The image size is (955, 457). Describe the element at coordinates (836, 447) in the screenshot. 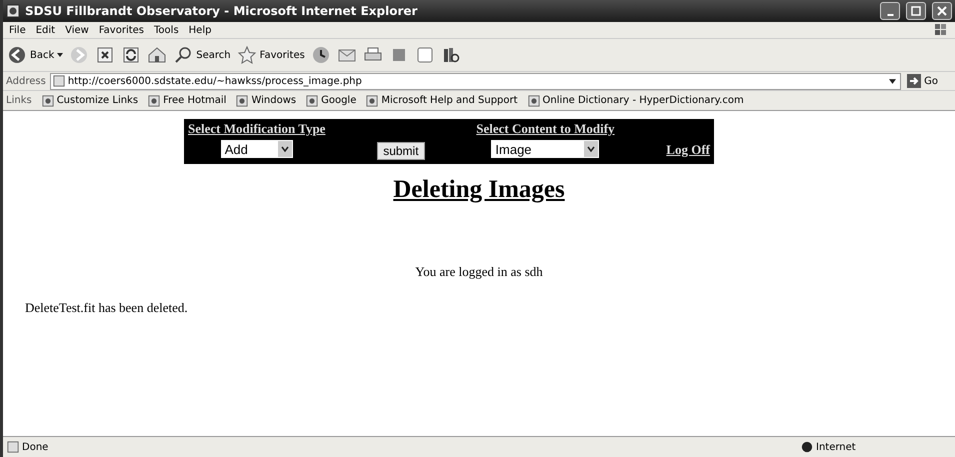

I see `zone-text: Internet` at that location.